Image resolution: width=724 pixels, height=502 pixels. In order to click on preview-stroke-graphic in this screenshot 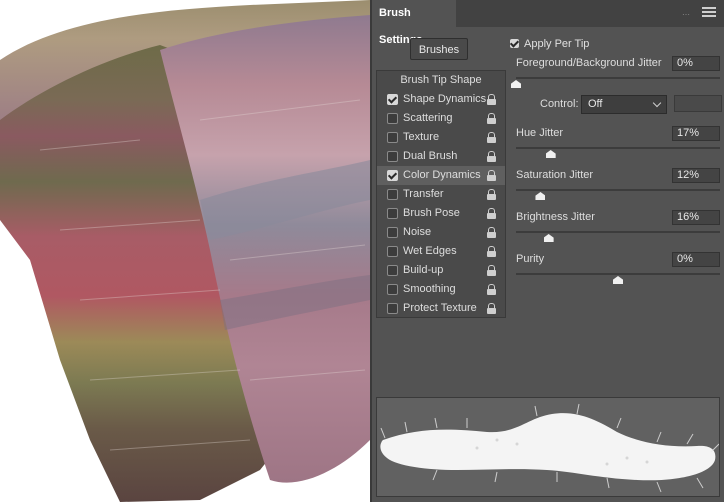, I will do `click(549, 448)`.